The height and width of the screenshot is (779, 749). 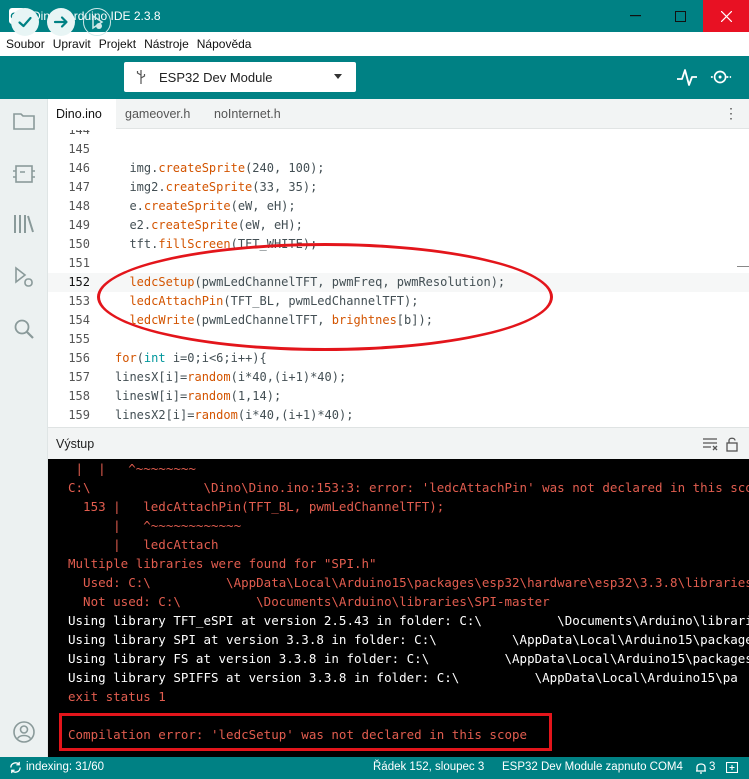 I want to click on toolbar, so click(x=374, y=77).